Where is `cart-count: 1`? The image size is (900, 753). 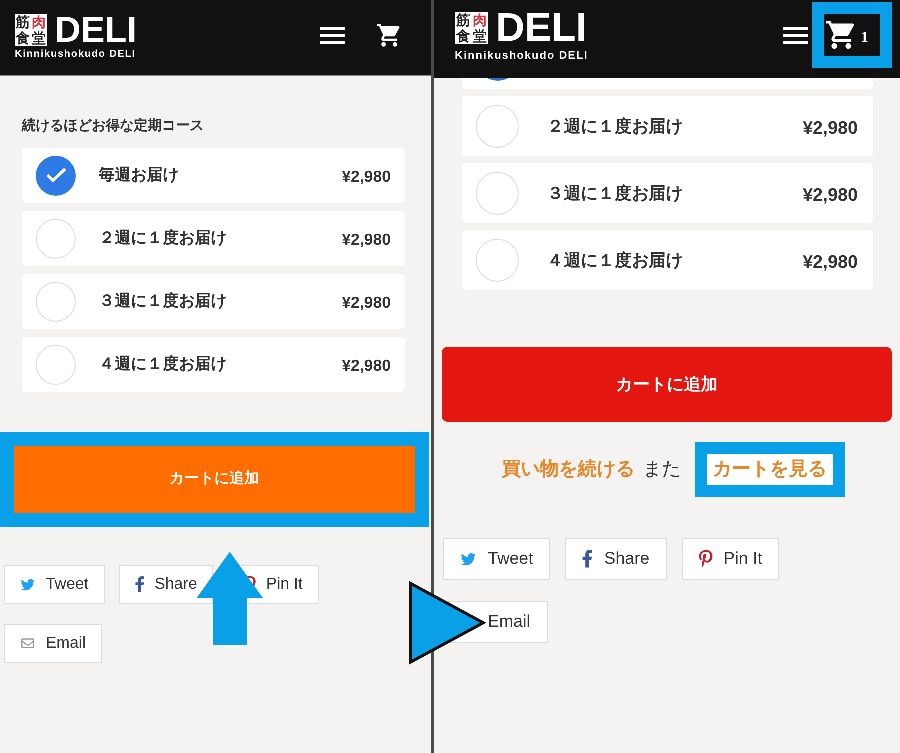
cart-count: 1 is located at coordinates (864, 38).